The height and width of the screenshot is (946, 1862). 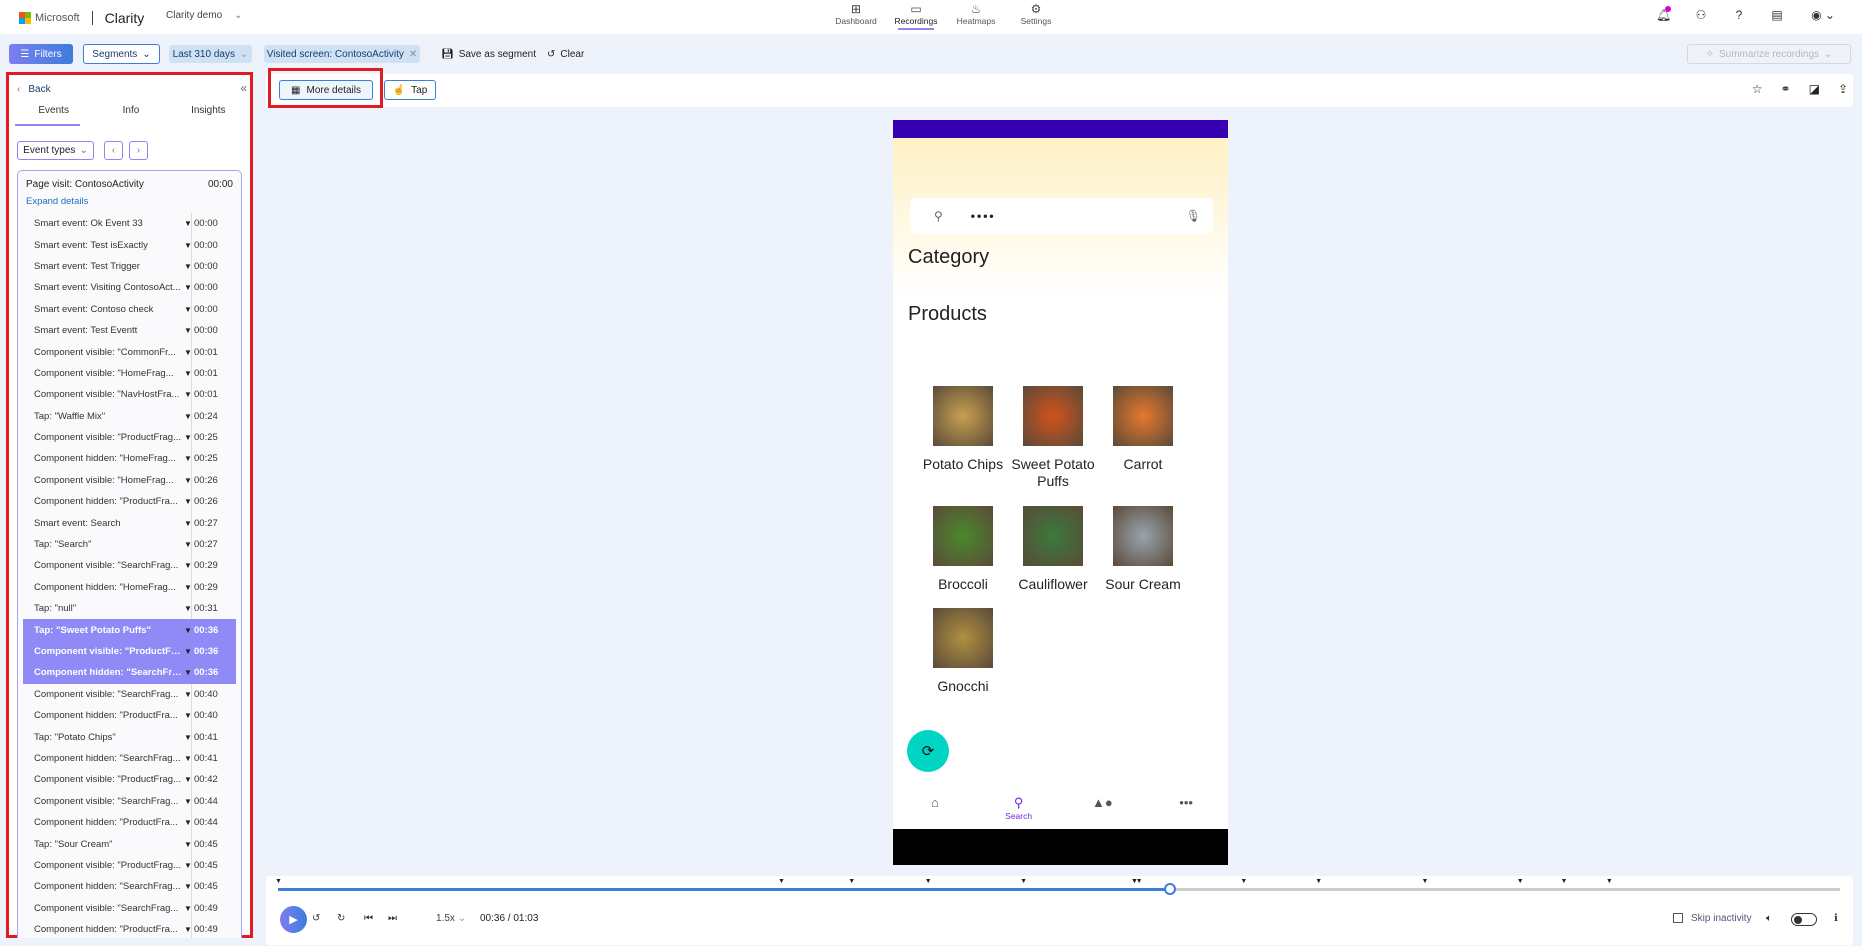 What do you see at coordinates (55, 150) in the screenshot?
I see `event-types-dropdown: Event types ⌄` at bounding box center [55, 150].